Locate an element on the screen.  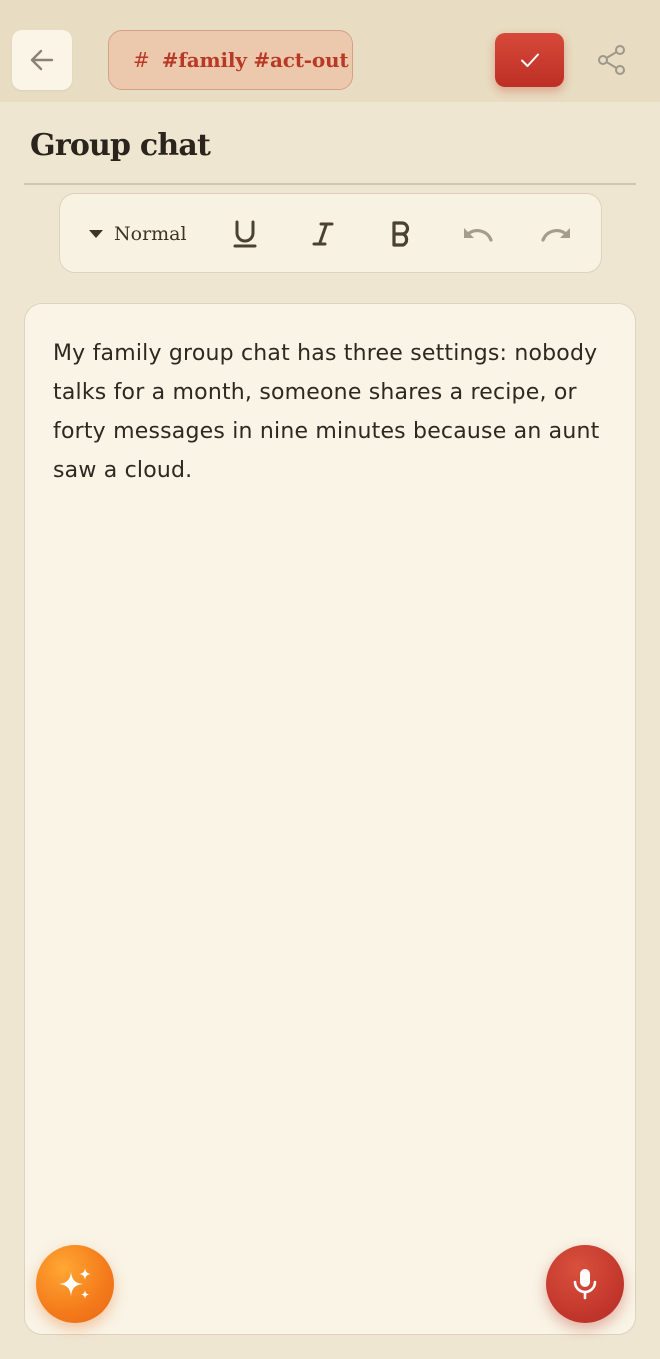
redo-icon is located at coordinates (555, 235).